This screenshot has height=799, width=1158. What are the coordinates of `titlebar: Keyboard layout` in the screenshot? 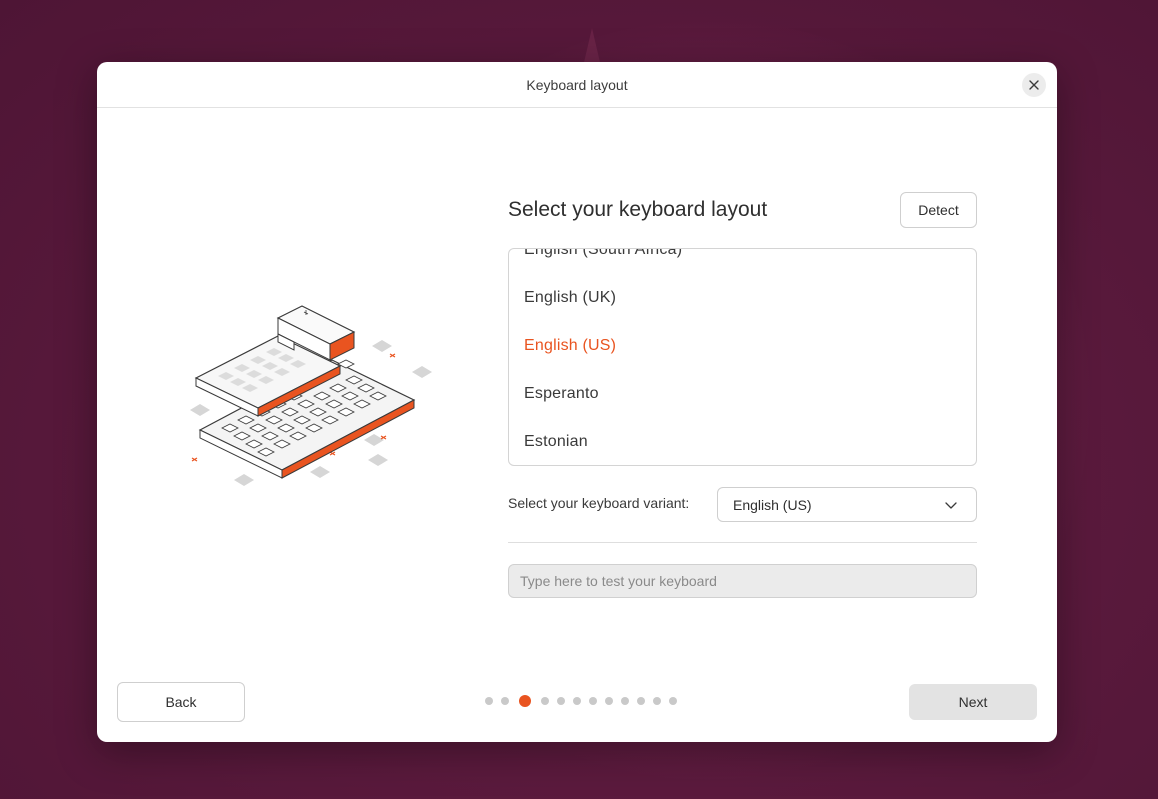 It's located at (577, 85).